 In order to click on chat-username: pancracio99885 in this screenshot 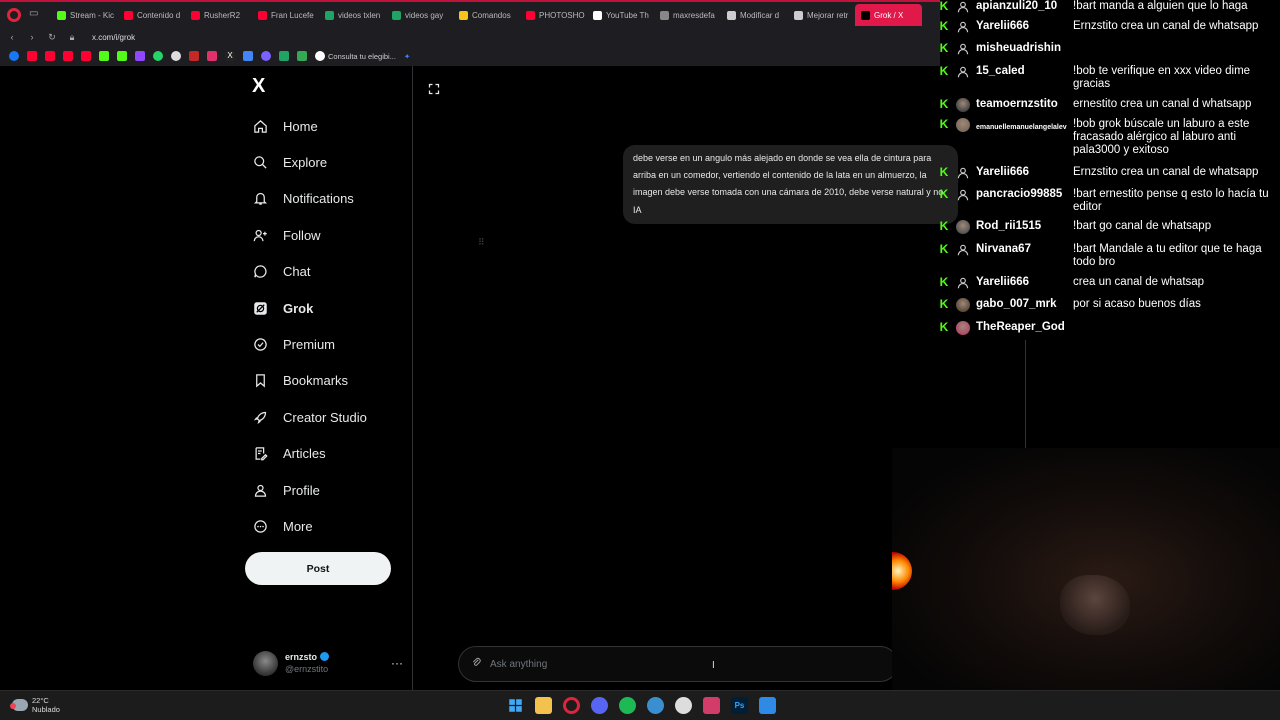, I will do `click(1019, 194)`.